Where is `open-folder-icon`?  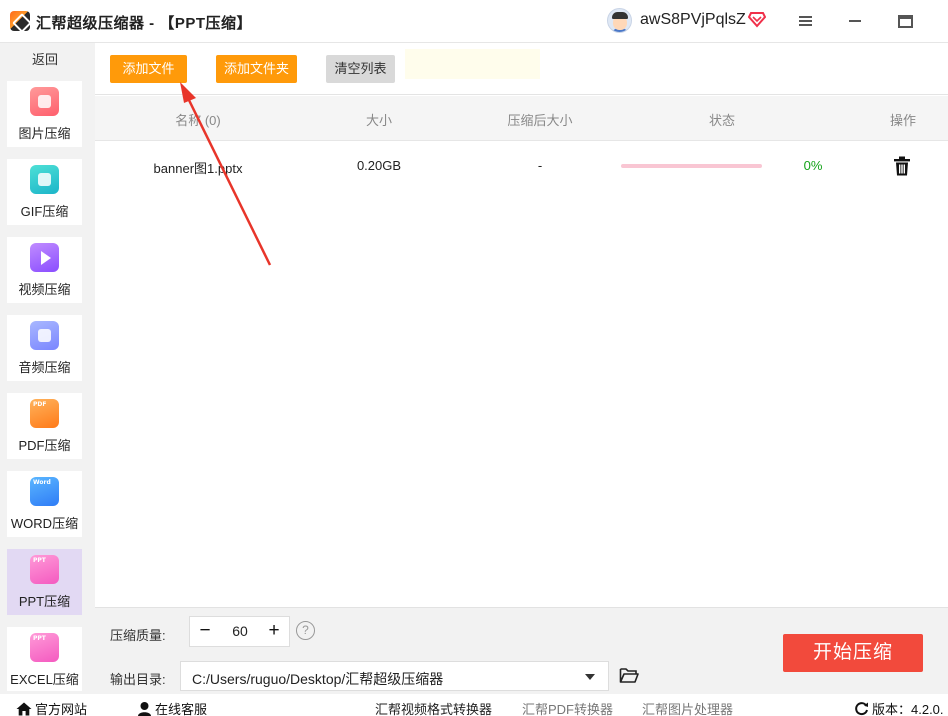
open-folder-icon is located at coordinates (629, 675).